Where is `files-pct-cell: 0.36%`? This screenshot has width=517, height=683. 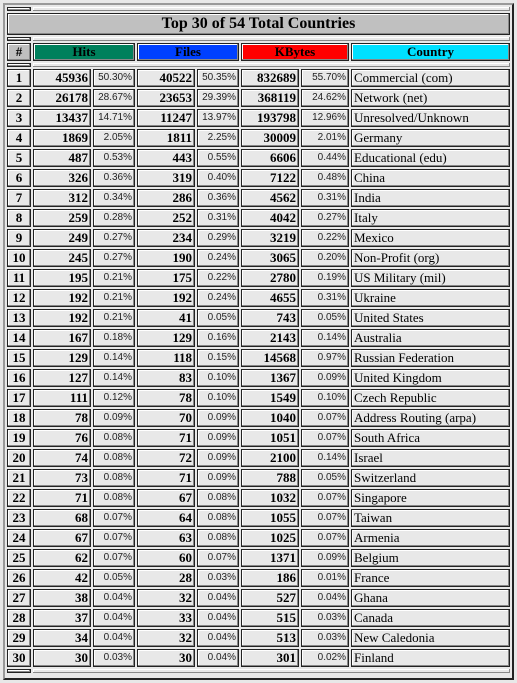 files-pct-cell: 0.36% is located at coordinates (218, 198).